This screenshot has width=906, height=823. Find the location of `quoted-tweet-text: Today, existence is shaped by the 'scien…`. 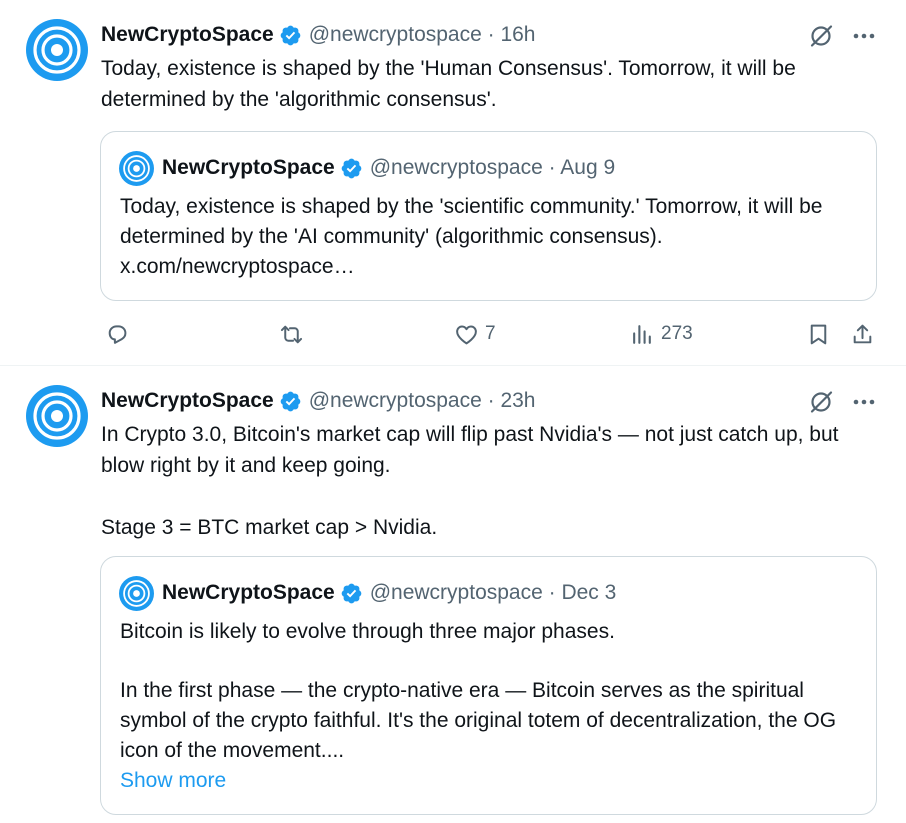

quoted-tweet-text: Today, existence is shaped by the 'scien… is located at coordinates (490, 237).